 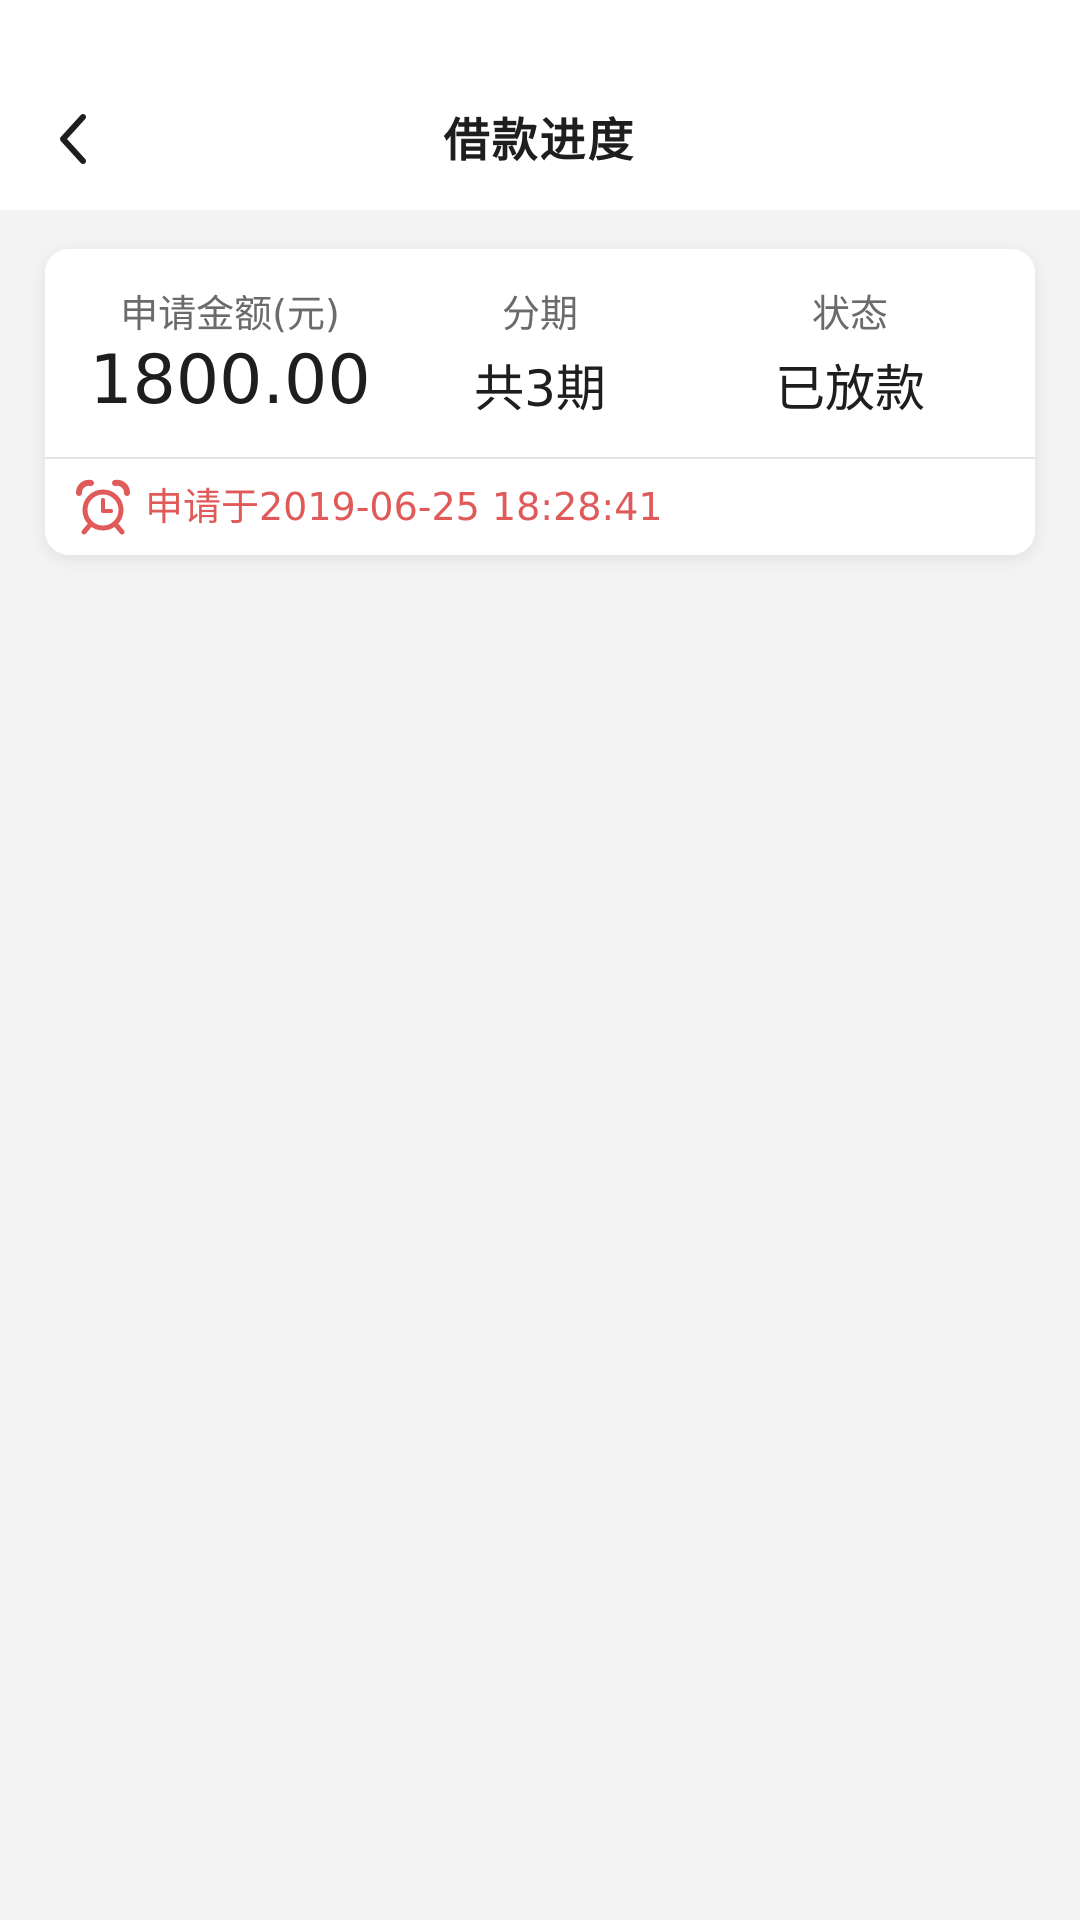 I want to click on page-title: 借款进度, so click(x=540, y=140).